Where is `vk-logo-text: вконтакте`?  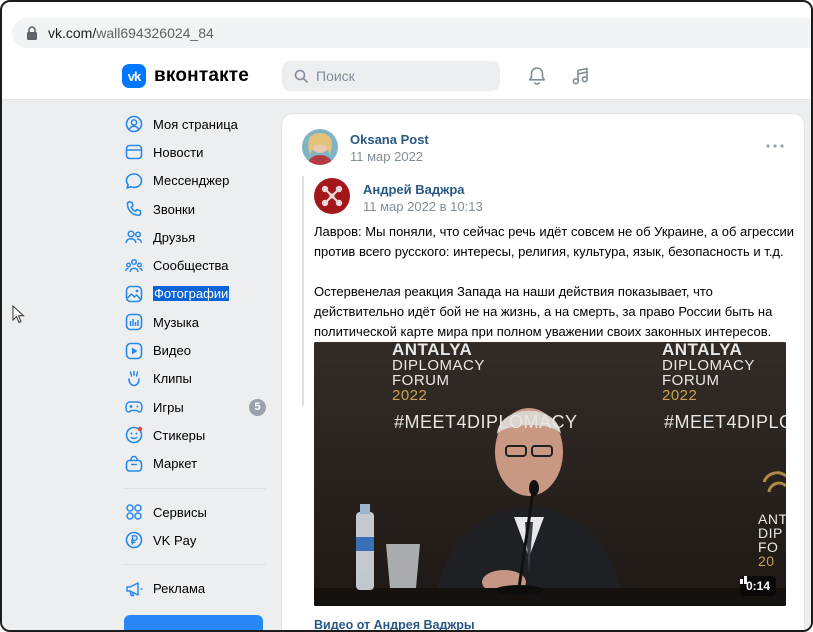 vk-logo-text: вконтакте is located at coordinates (202, 75).